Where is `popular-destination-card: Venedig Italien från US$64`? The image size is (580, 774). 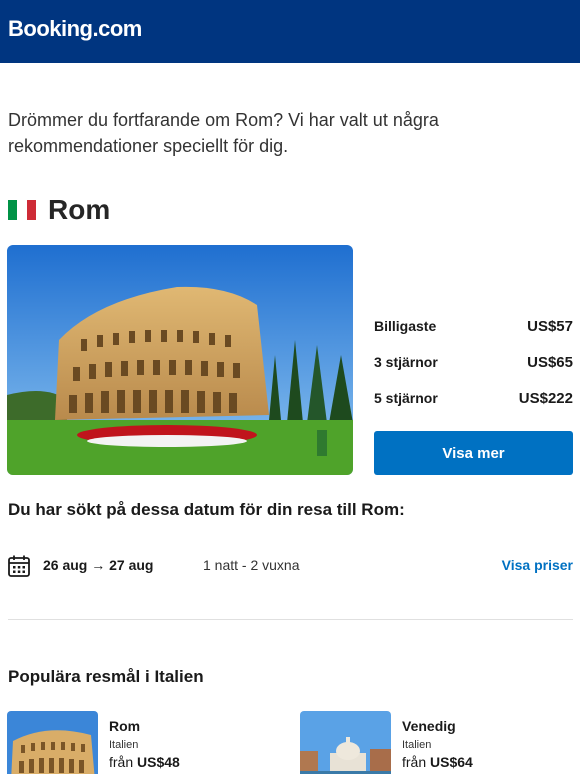
popular-destination-card: Venedig Italien från US$64 is located at coordinates (430, 742).